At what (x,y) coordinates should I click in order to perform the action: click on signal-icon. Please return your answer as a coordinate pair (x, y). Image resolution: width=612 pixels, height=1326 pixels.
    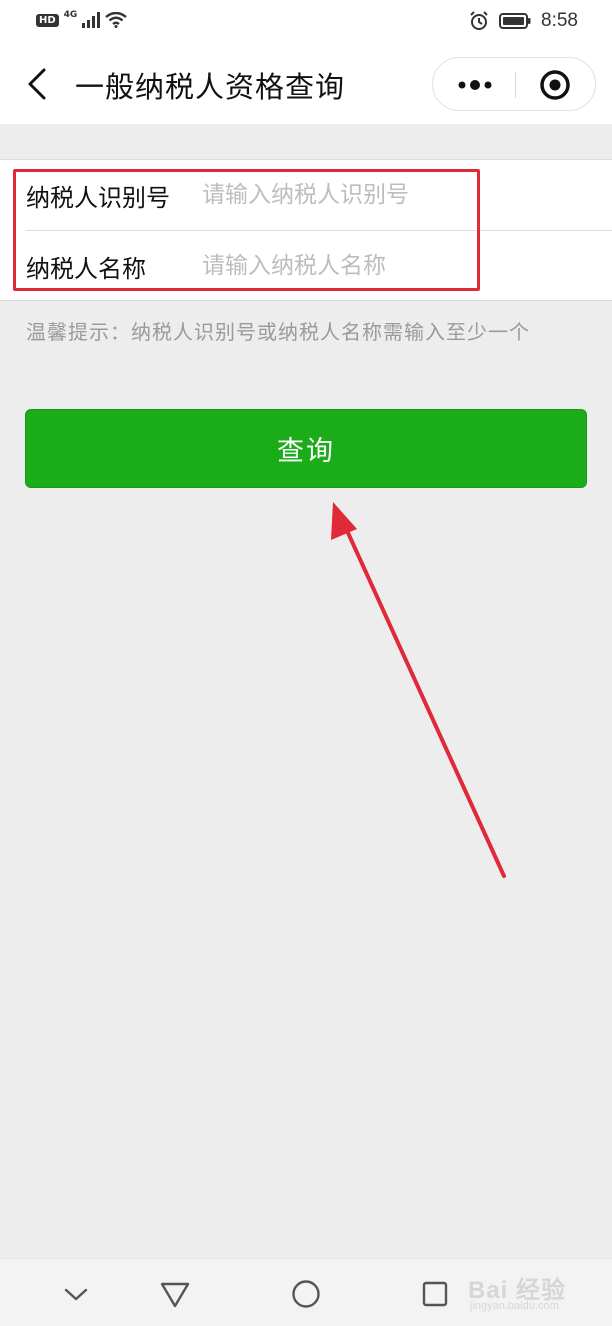
    Looking at the image, I should click on (91, 20).